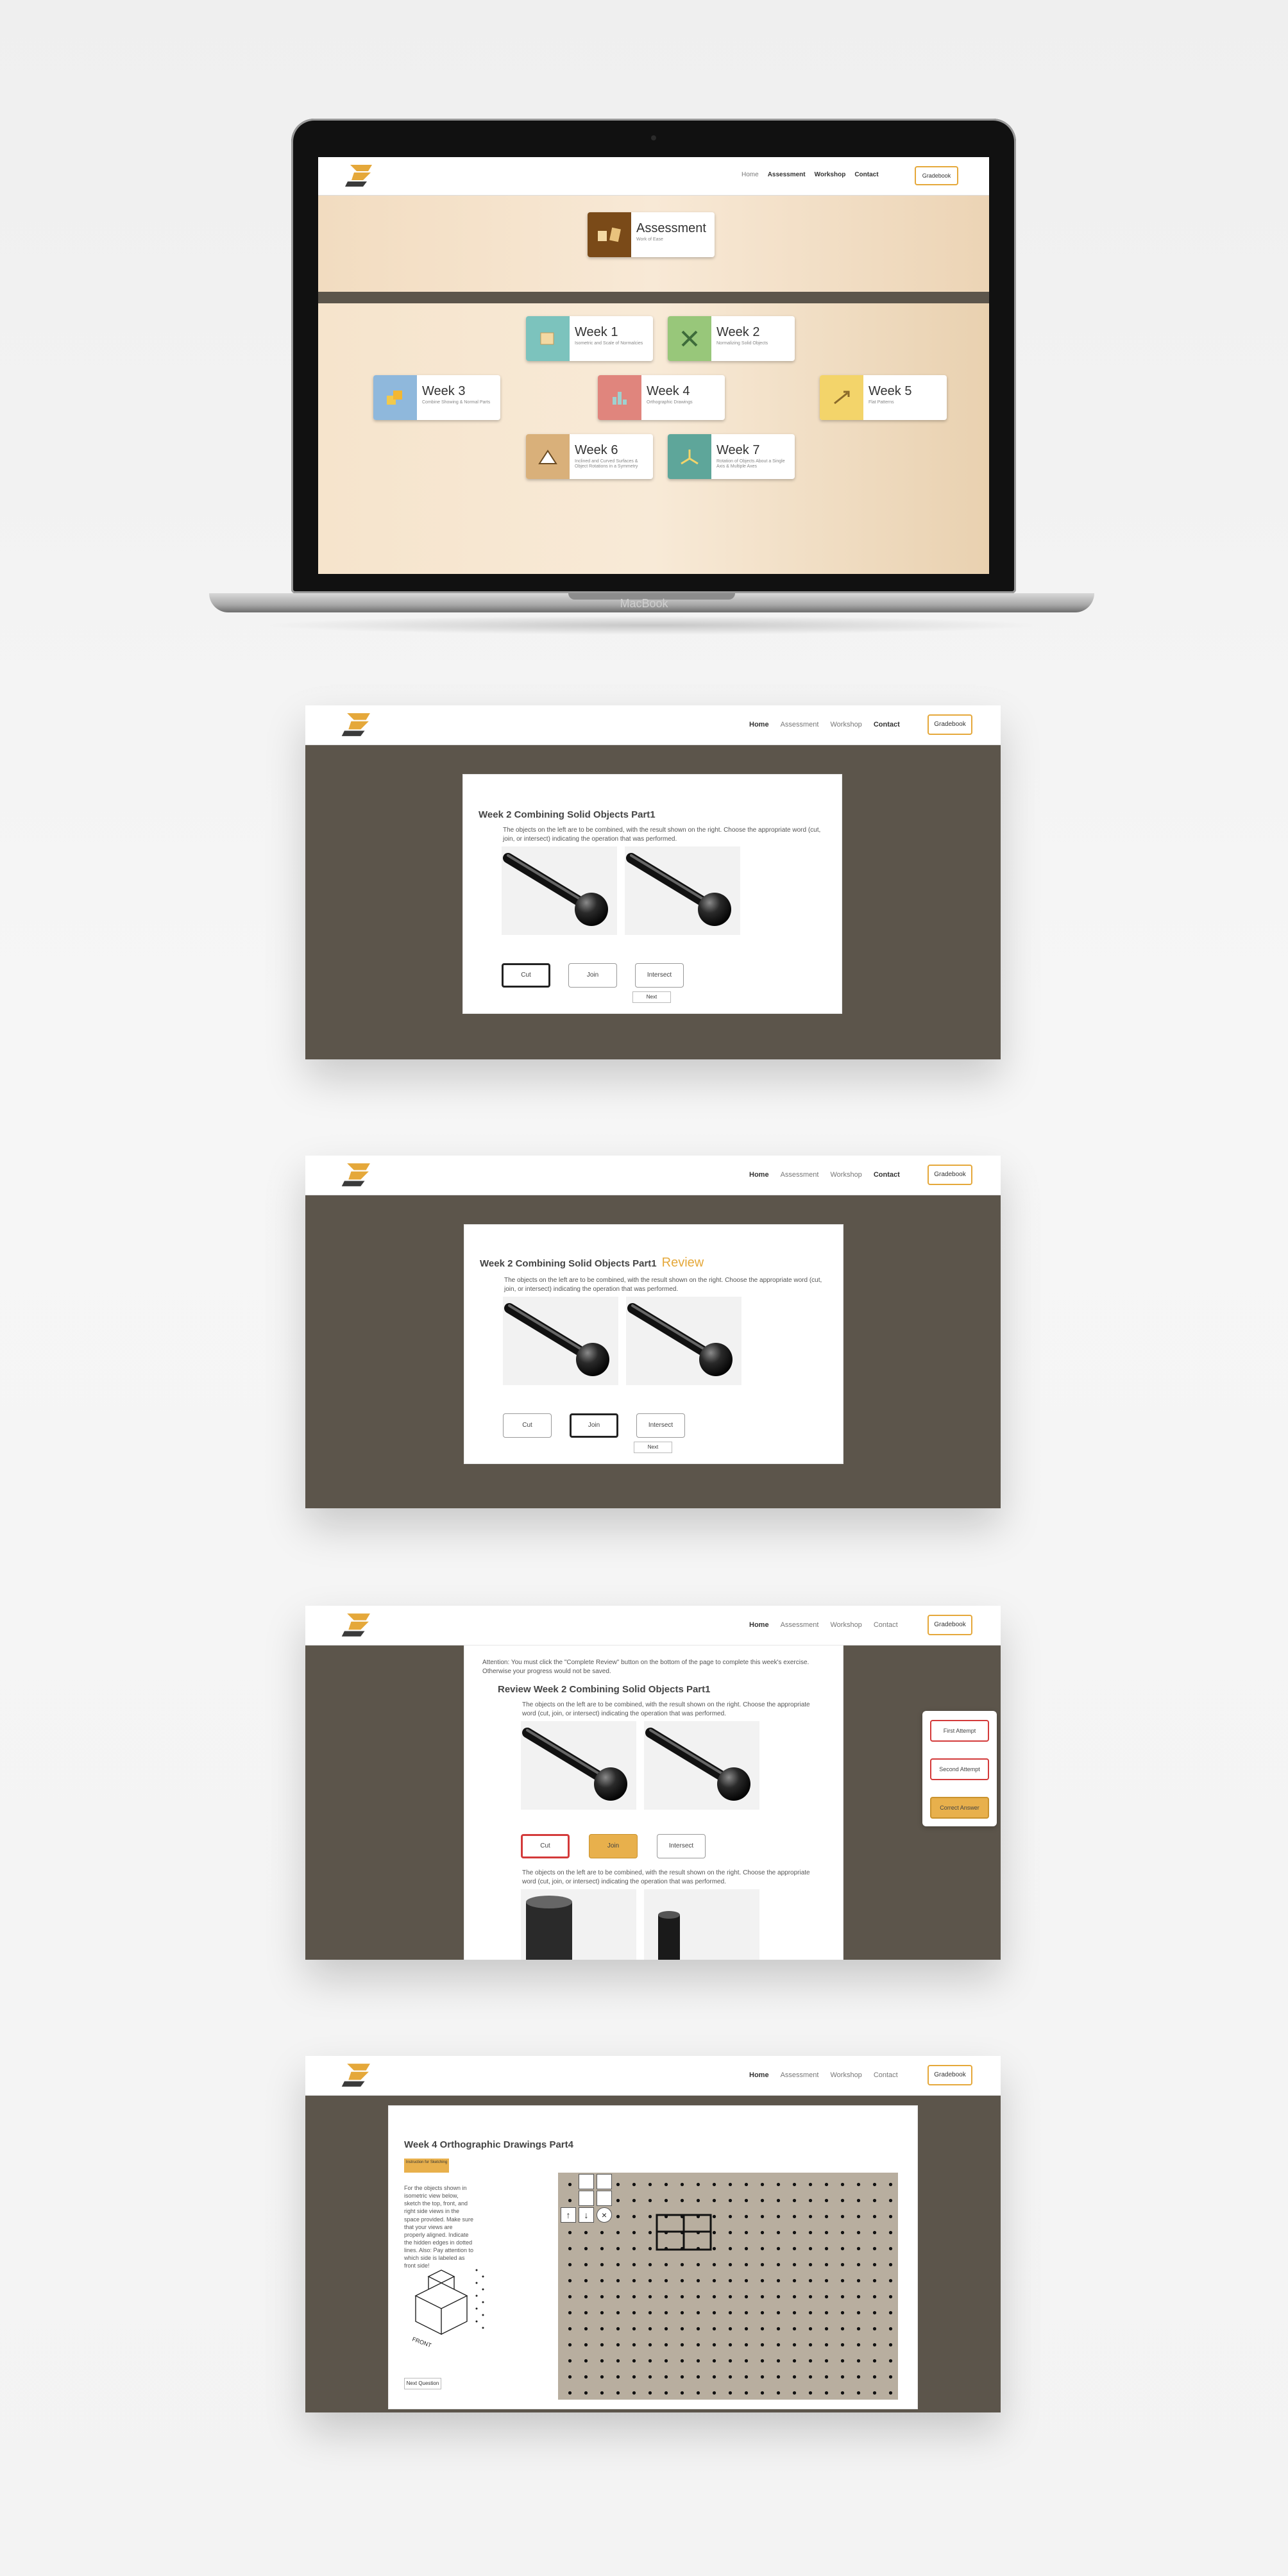 This screenshot has height=2576, width=1288. I want to click on arrow-up-icon: ↑, so click(568, 2215).